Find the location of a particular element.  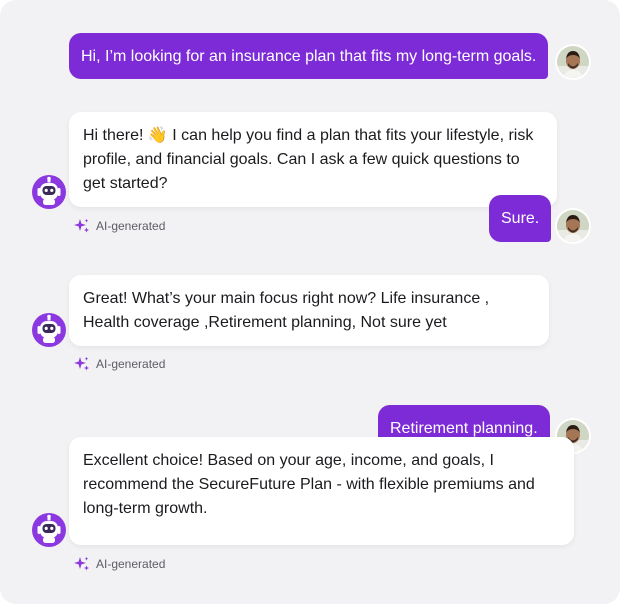

message-text: Sure. is located at coordinates (520, 218).